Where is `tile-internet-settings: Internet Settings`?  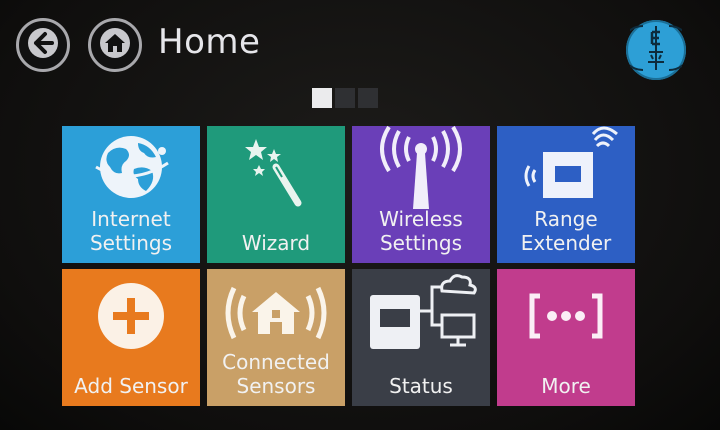
tile-internet-settings: Internet Settings is located at coordinates (131, 194).